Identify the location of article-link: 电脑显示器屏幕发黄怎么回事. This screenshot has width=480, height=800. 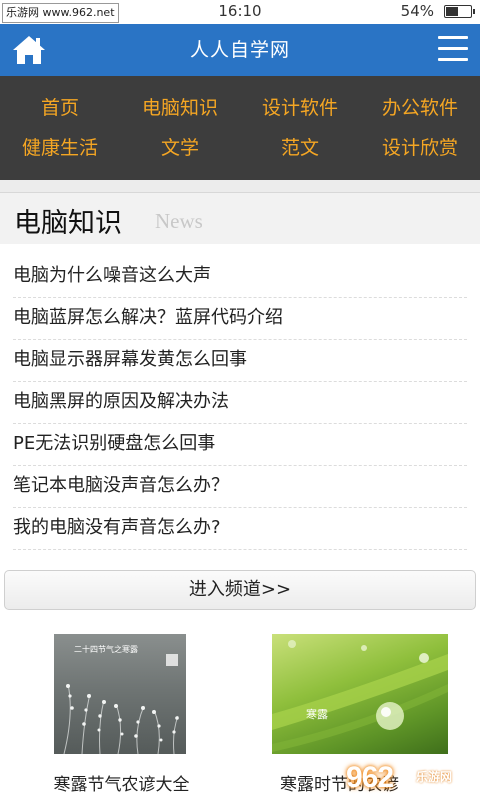
(240, 361).